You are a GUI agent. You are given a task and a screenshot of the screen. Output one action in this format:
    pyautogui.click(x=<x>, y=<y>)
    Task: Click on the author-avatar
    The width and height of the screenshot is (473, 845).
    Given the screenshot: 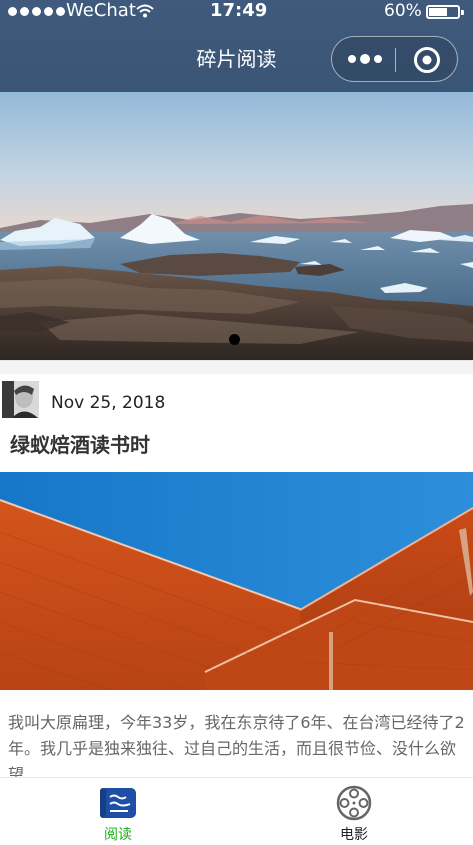 What is the action you would take?
    pyautogui.click(x=20, y=399)
    